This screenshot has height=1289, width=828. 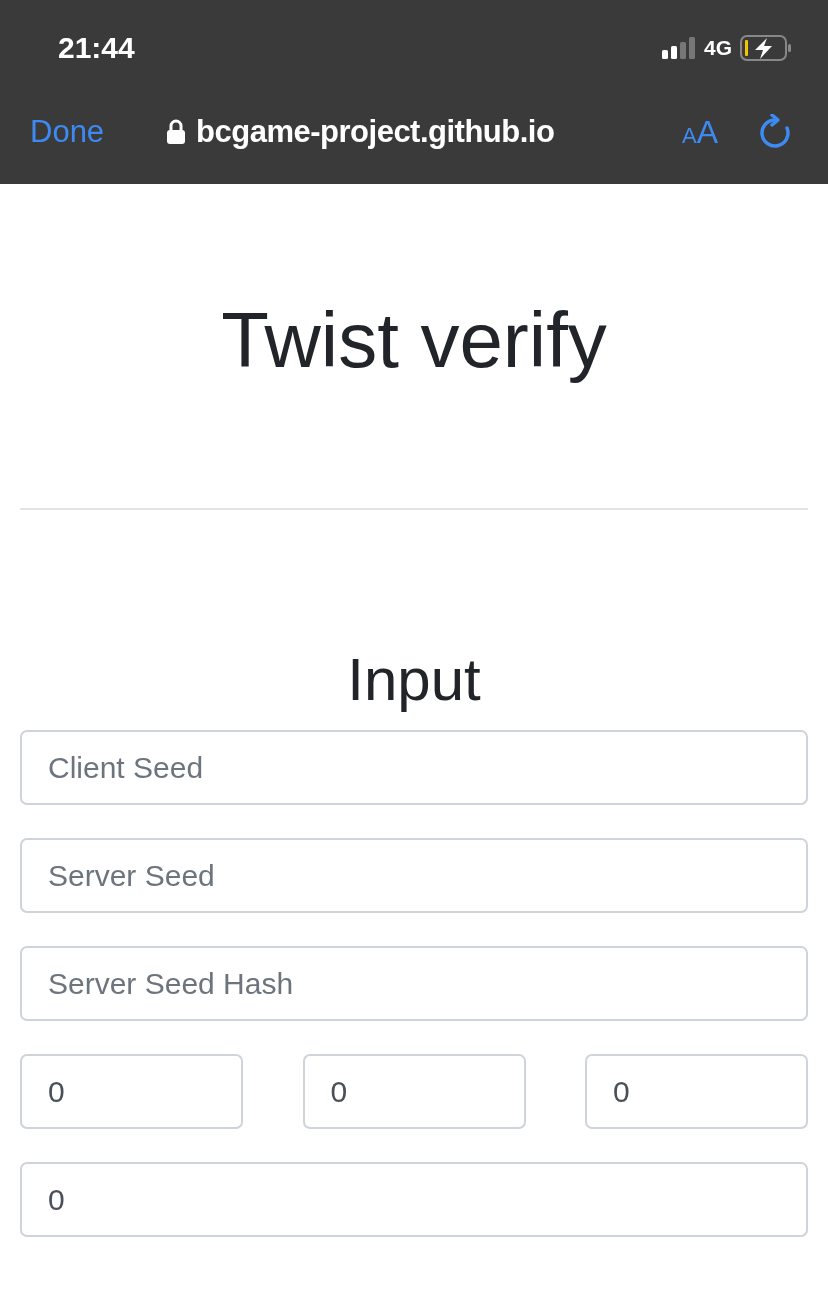 What do you see at coordinates (414, 983) in the screenshot?
I see `input-field: Server Seed Hash` at bounding box center [414, 983].